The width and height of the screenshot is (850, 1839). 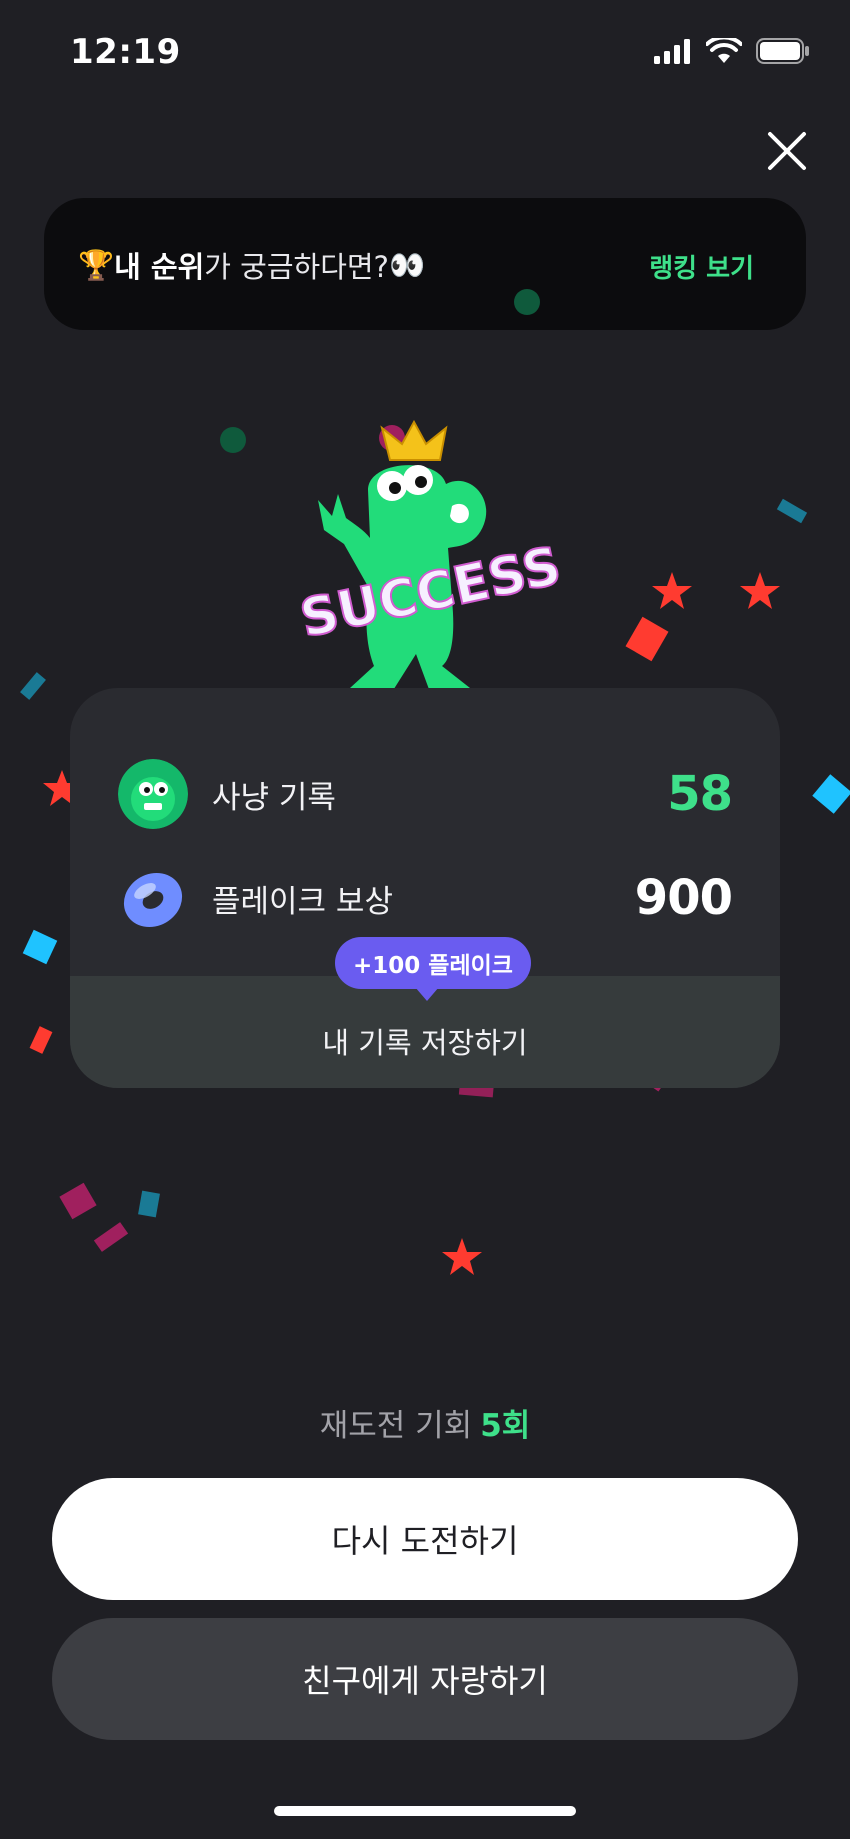 I want to click on donut-icon, so click(x=153, y=900).